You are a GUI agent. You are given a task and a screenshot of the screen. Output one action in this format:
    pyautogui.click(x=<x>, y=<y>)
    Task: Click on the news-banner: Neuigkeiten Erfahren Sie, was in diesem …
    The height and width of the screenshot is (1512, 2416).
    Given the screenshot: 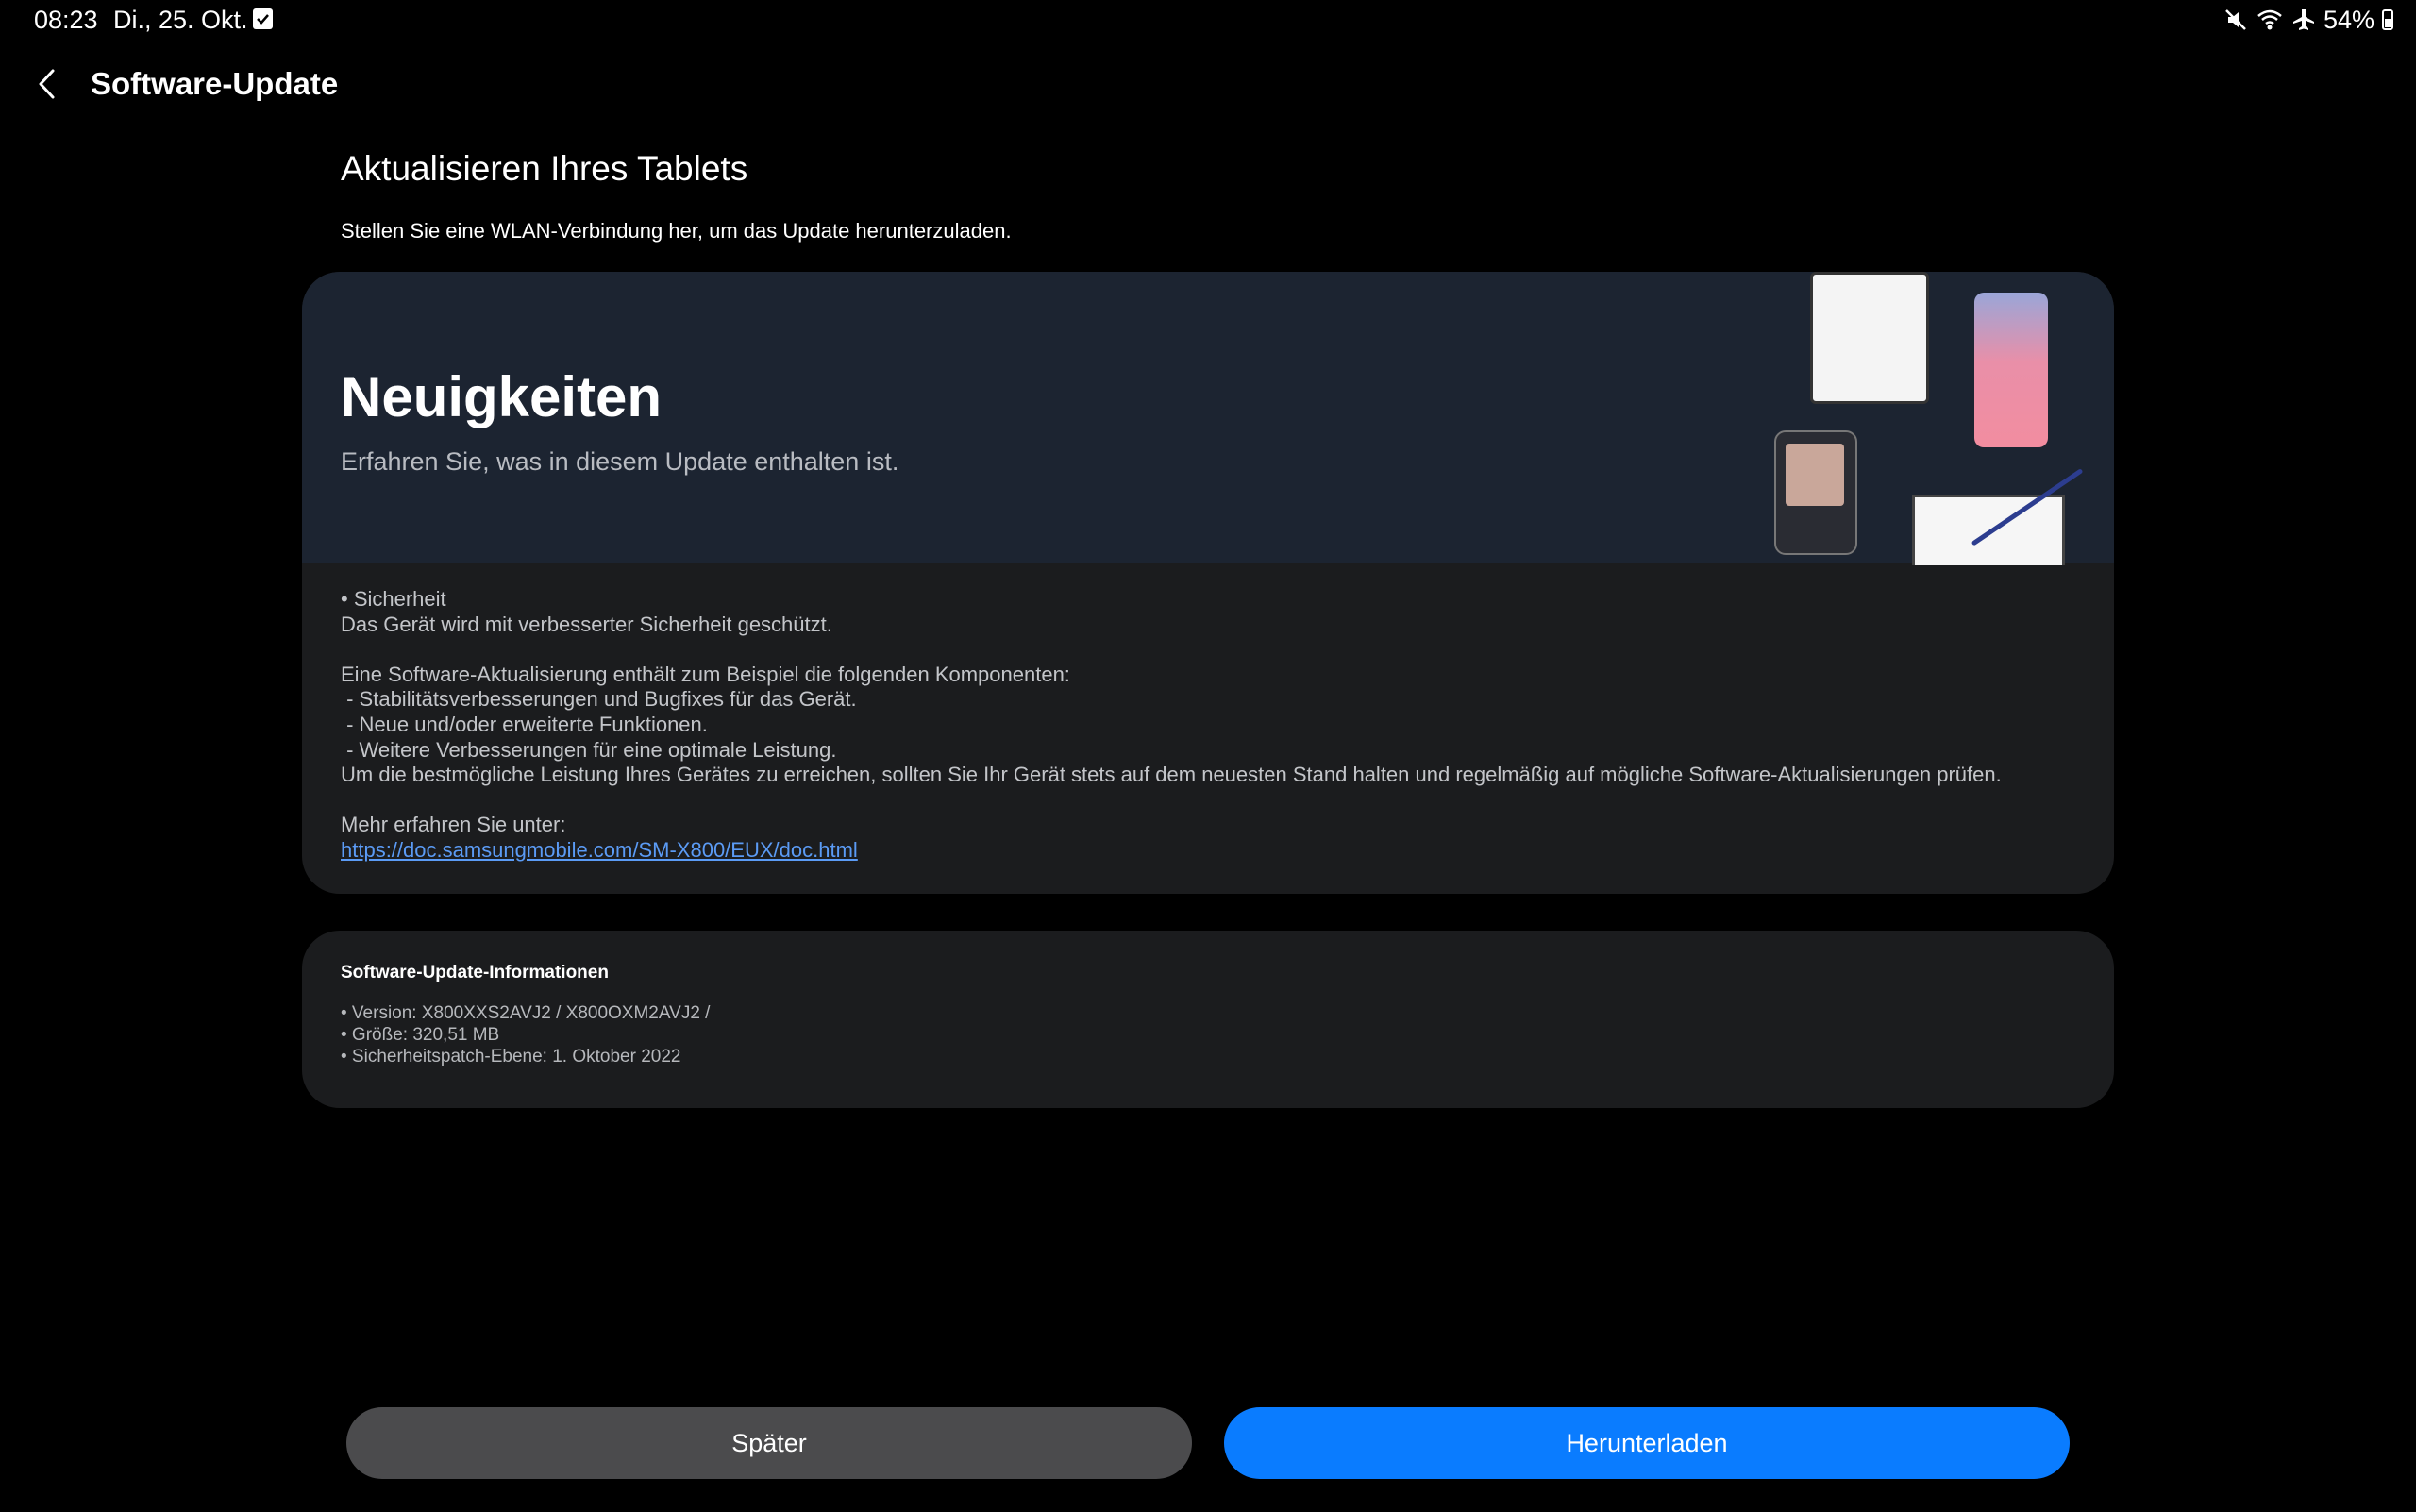 What is the action you would take?
    pyautogui.click(x=1208, y=418)
    